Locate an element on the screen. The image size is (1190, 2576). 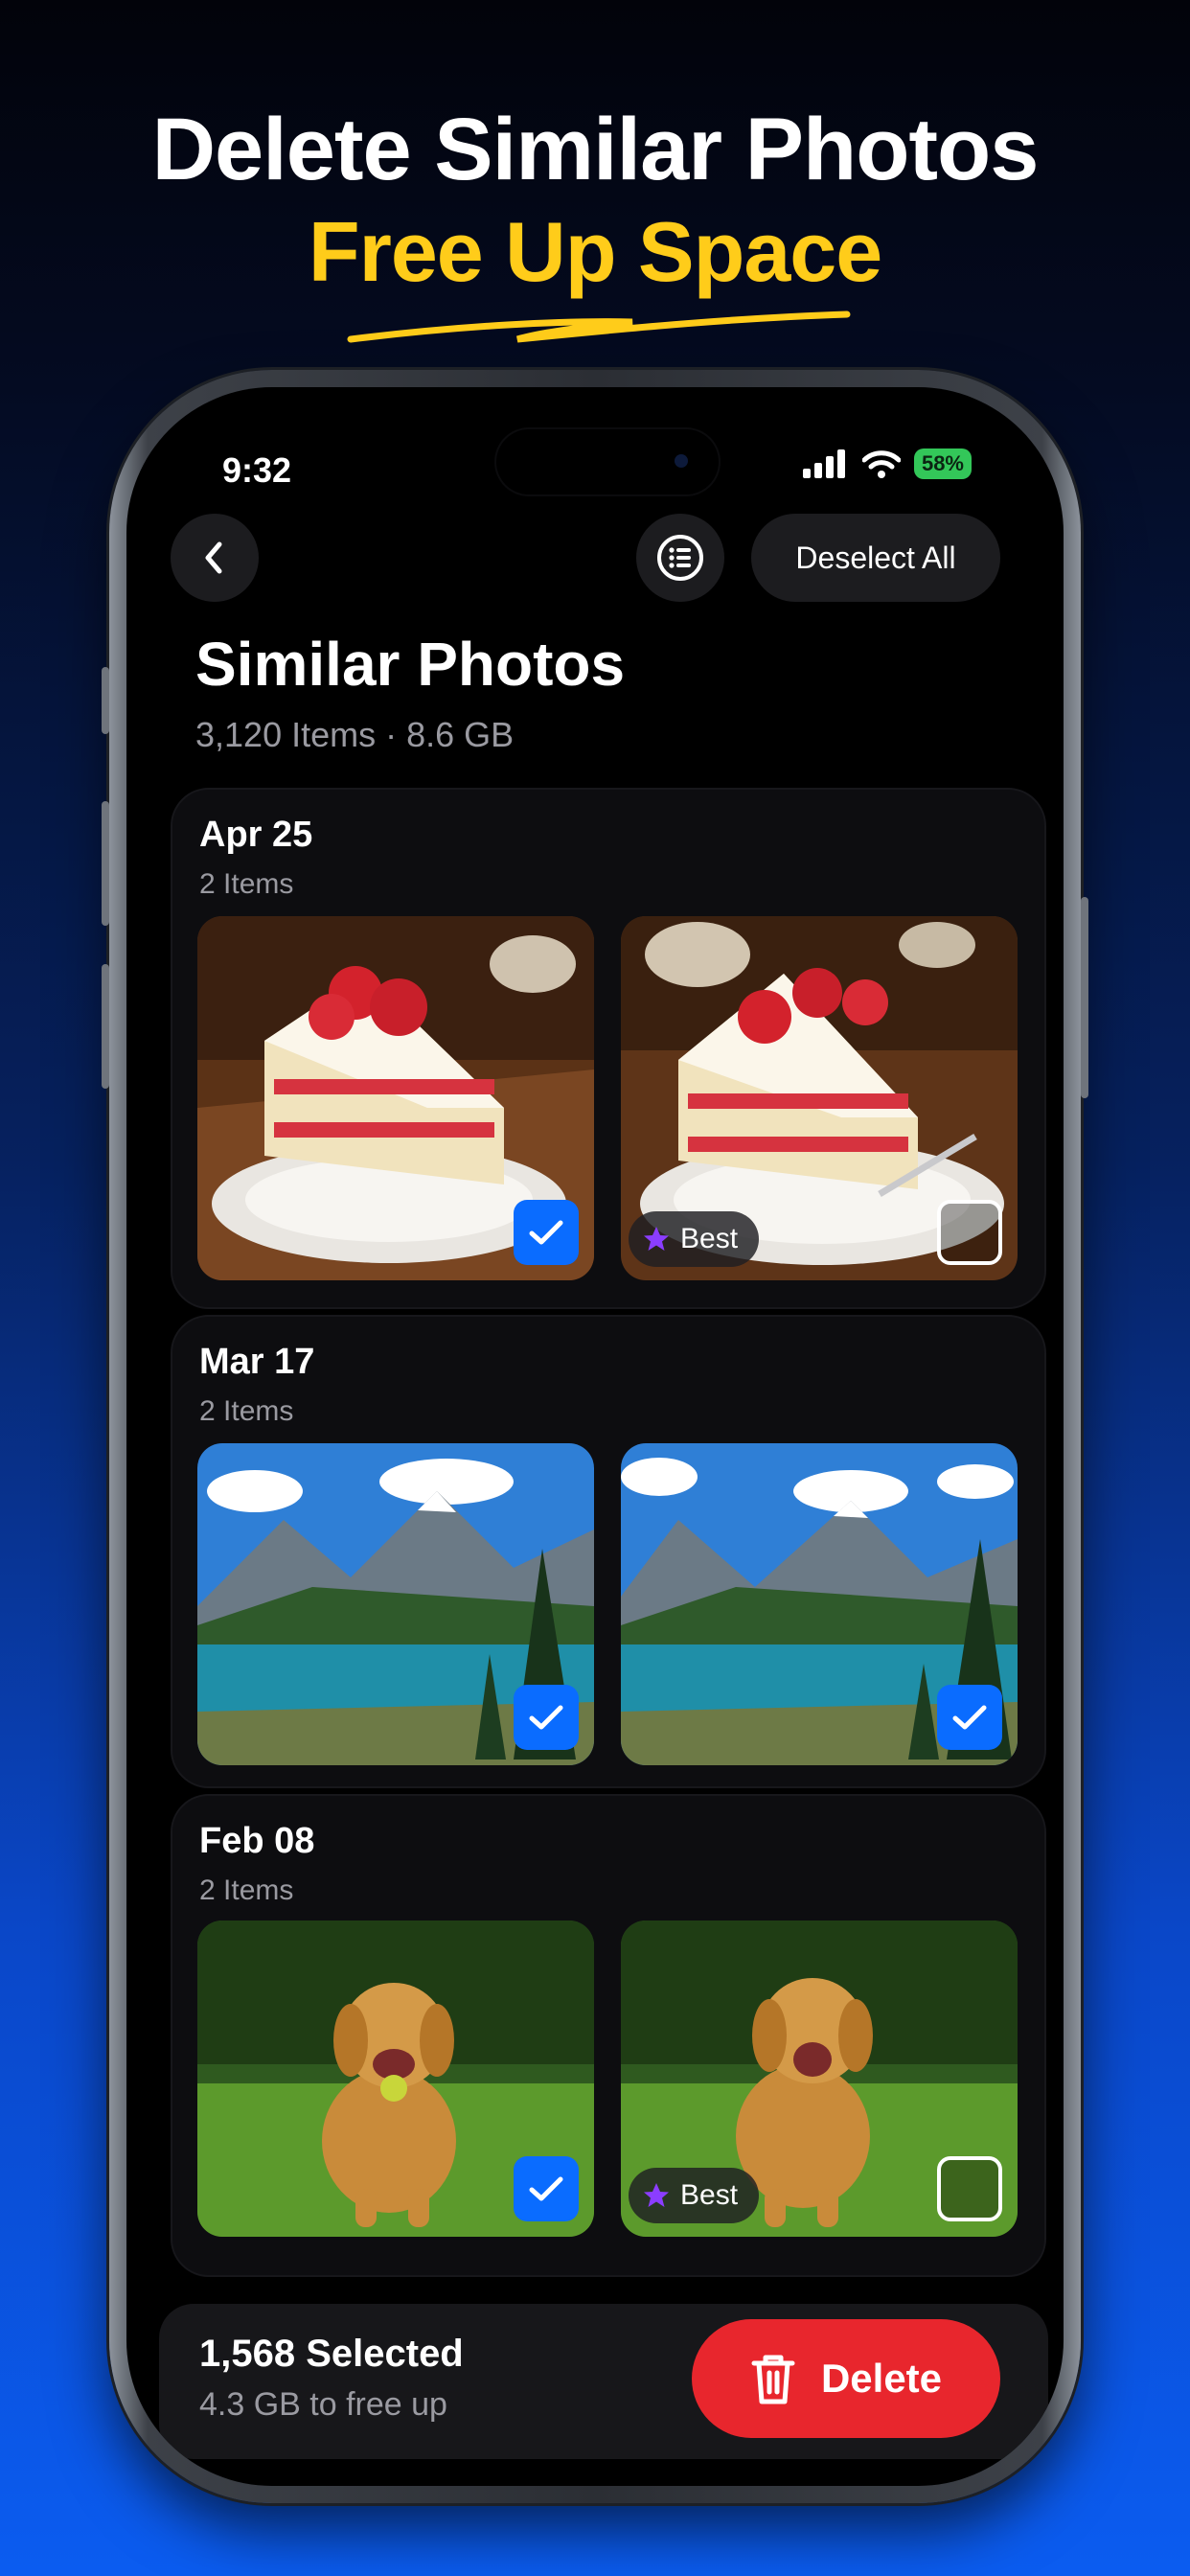
headline-title: Delete Similar Photos is located at coordinates (595, 149).